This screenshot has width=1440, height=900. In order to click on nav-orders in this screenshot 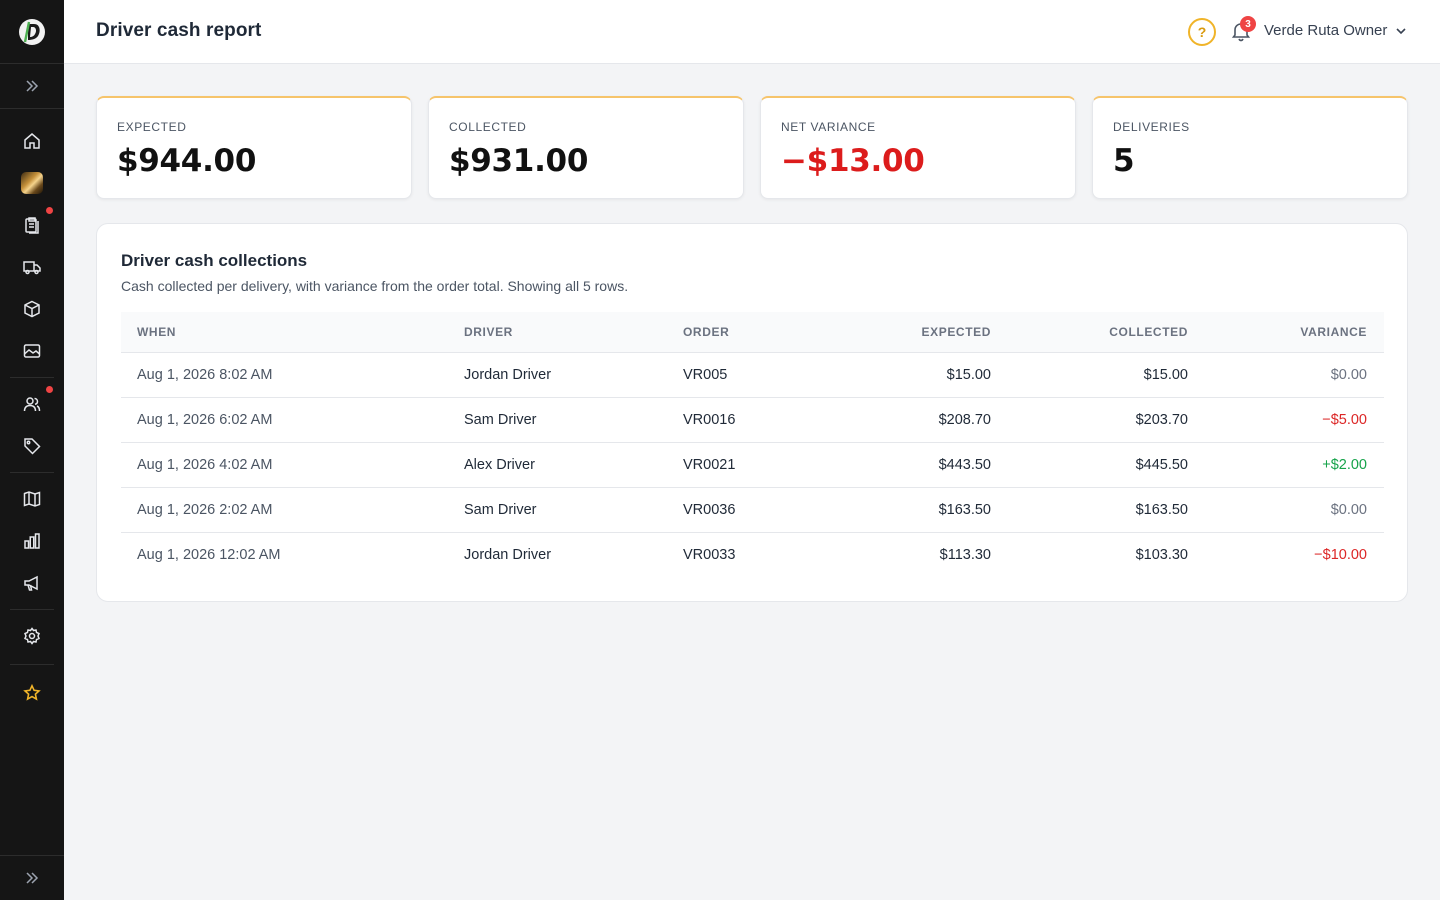, I will do `click(32, 225)`.